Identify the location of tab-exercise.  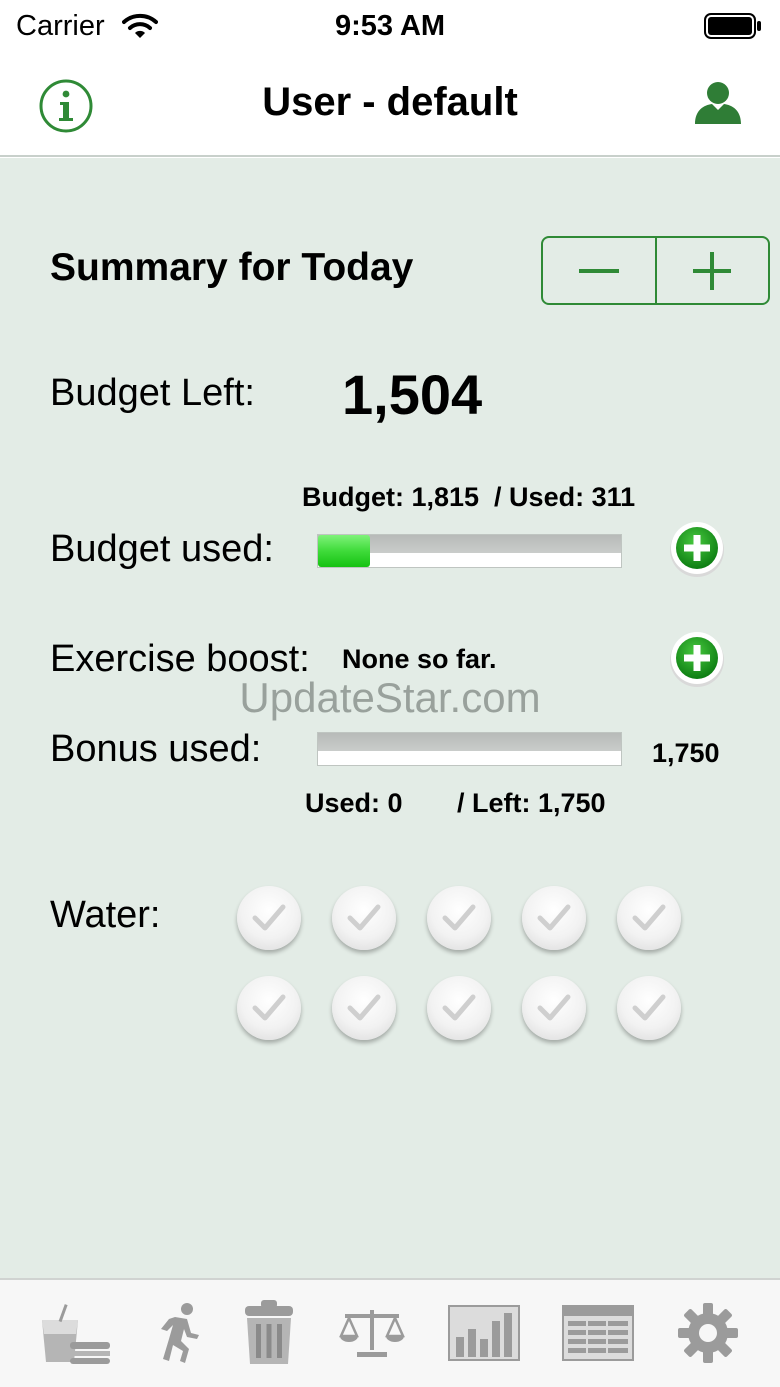
(178, 1333).